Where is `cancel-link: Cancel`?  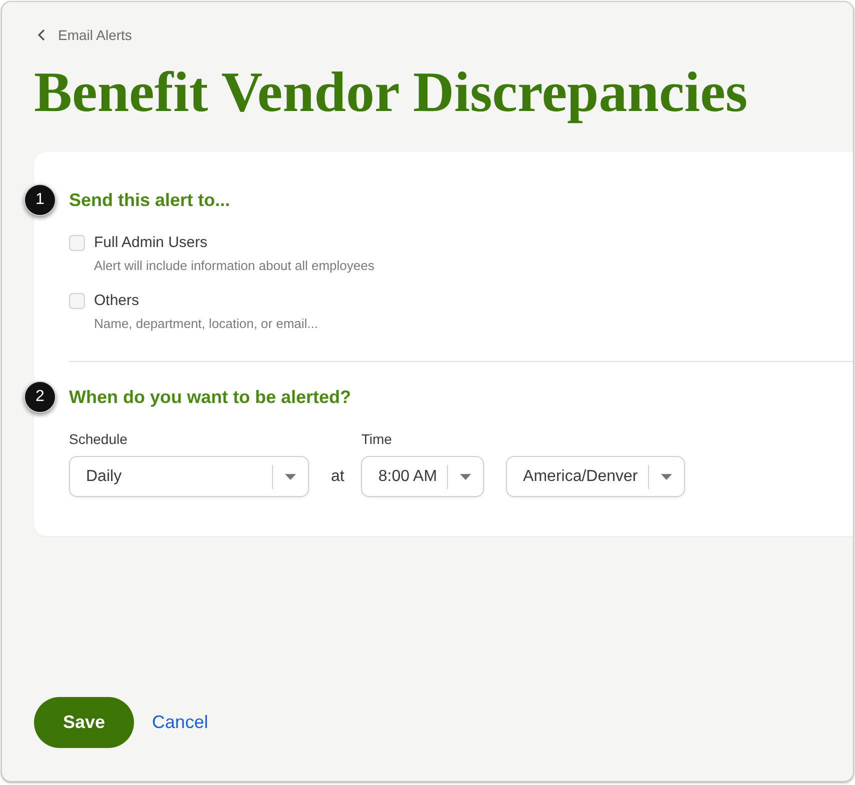 cancel-link: Cancel is located at coordinates (180, 722).